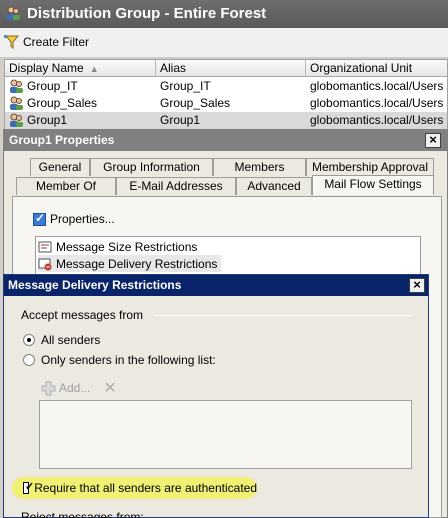 The image size is (448, 518). Describe the element at coordinates (66, 186) in the screenshot. I see `tab-member-of: Member Of` at that location.